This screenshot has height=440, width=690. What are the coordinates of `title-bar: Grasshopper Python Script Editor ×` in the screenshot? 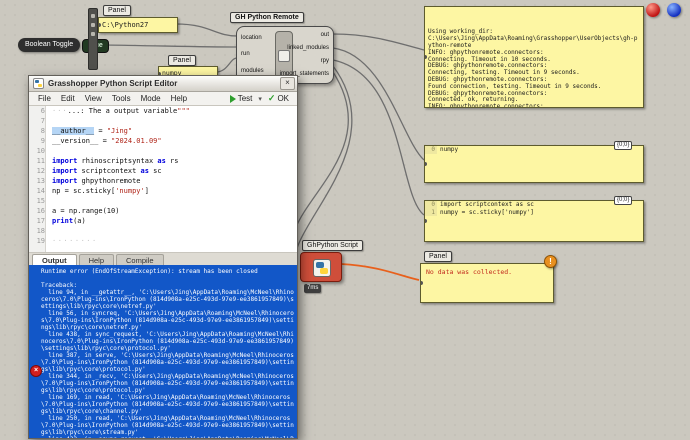 It's located at (163, 84).